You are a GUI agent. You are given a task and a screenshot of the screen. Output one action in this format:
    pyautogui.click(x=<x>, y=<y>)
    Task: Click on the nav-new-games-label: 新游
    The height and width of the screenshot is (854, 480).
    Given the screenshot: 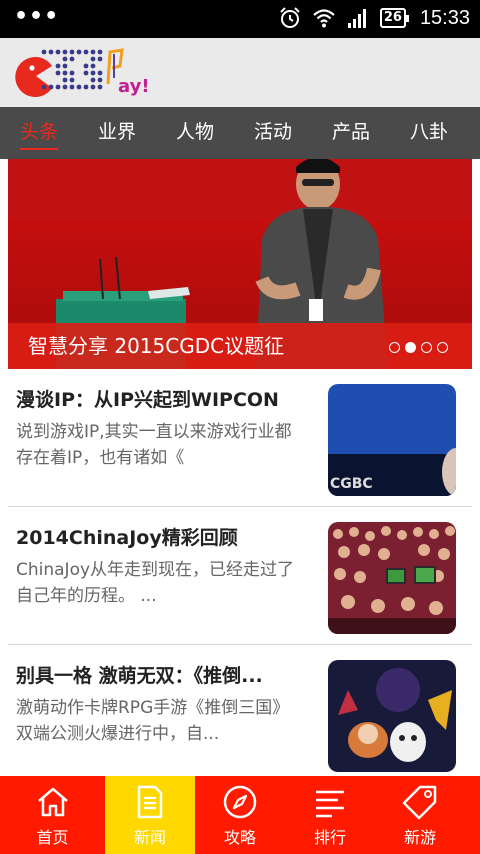 What is the action you would take?
    pyautogui.click(x=419, y=837)
    